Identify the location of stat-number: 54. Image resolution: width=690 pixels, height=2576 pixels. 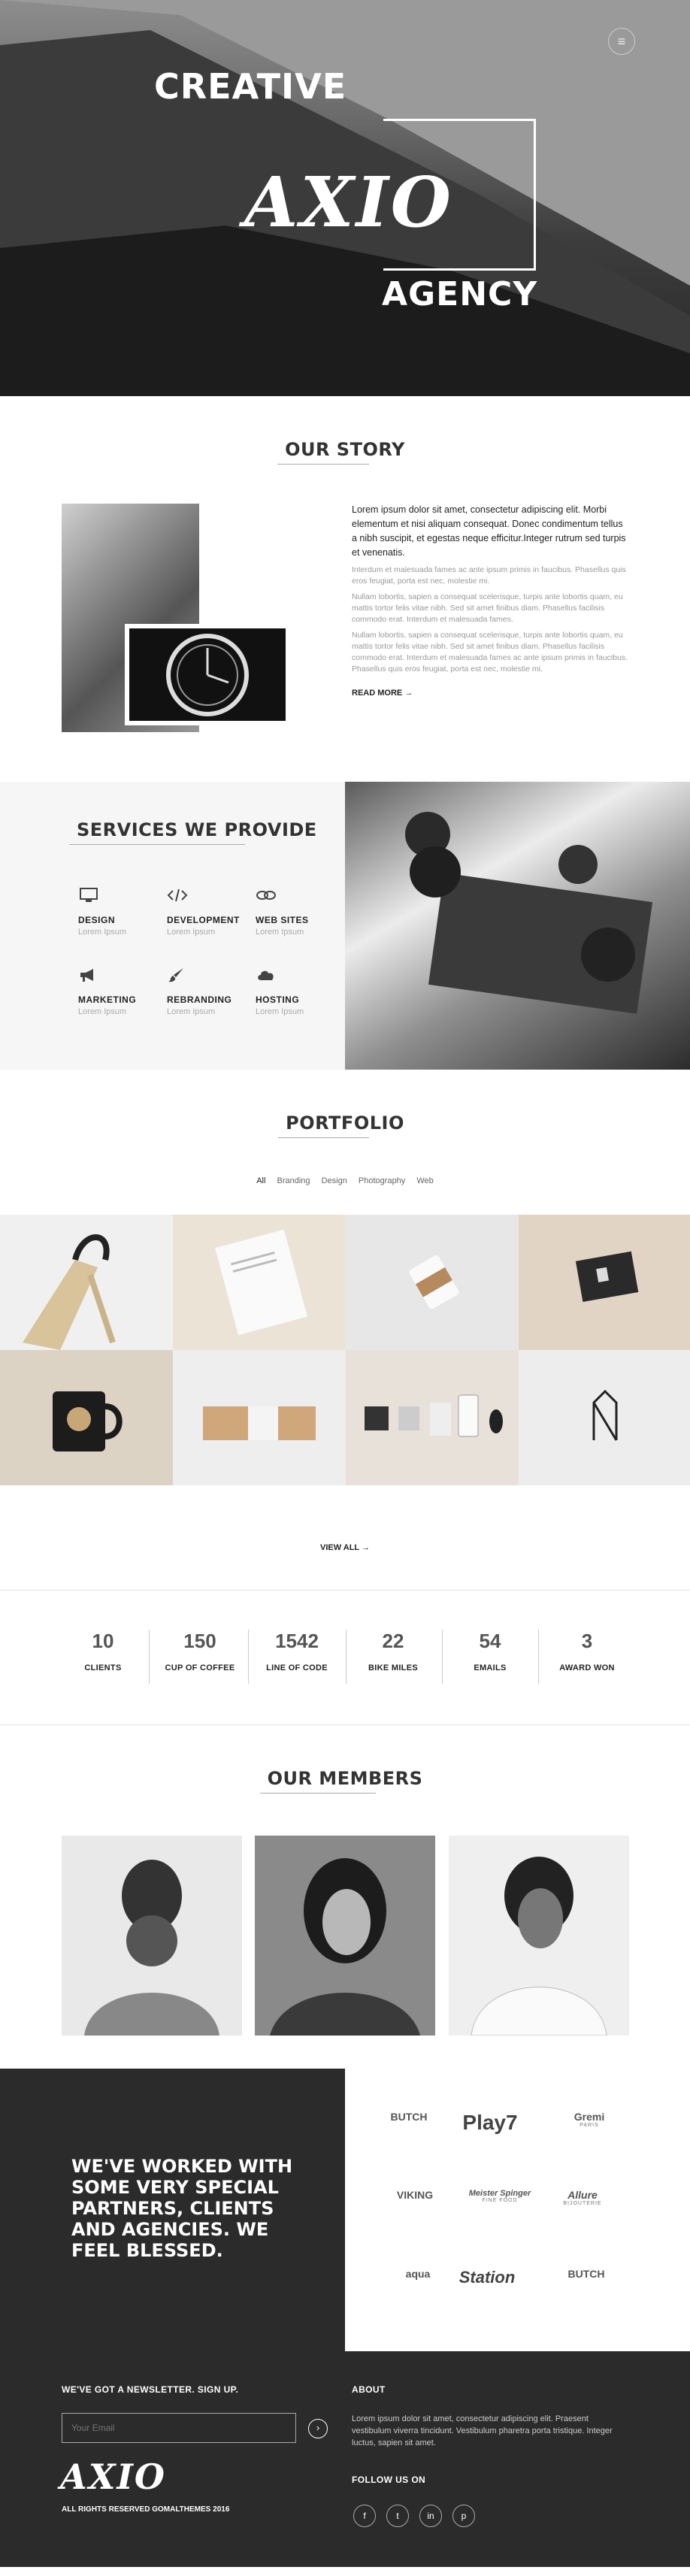
(490, 1641).